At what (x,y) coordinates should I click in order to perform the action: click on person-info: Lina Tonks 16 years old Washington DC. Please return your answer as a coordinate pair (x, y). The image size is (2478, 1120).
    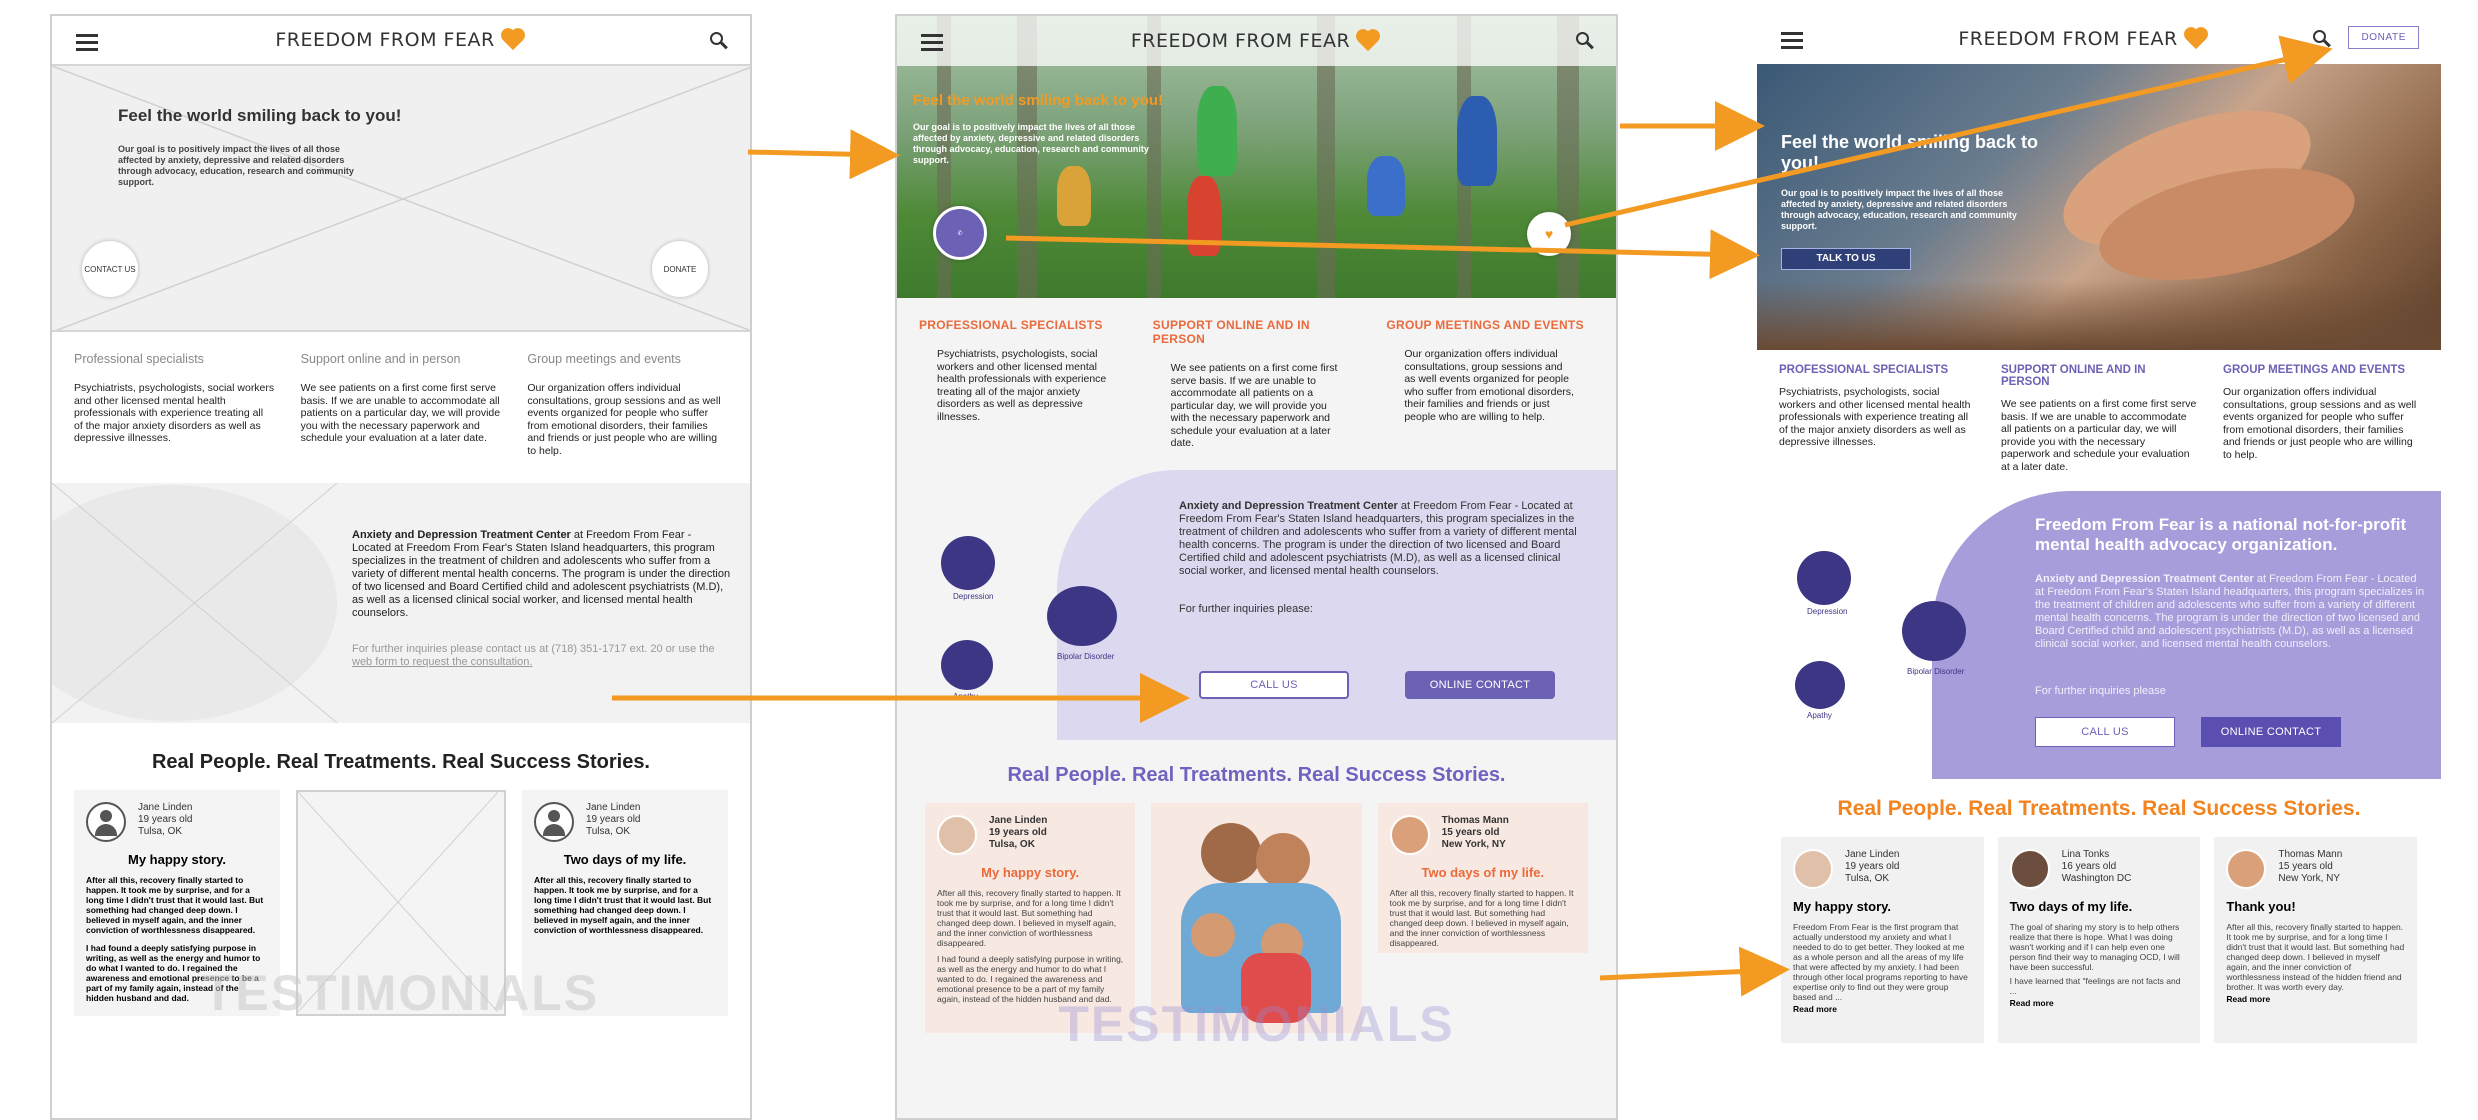
    Looking at the image, I should click on (2099, 869).